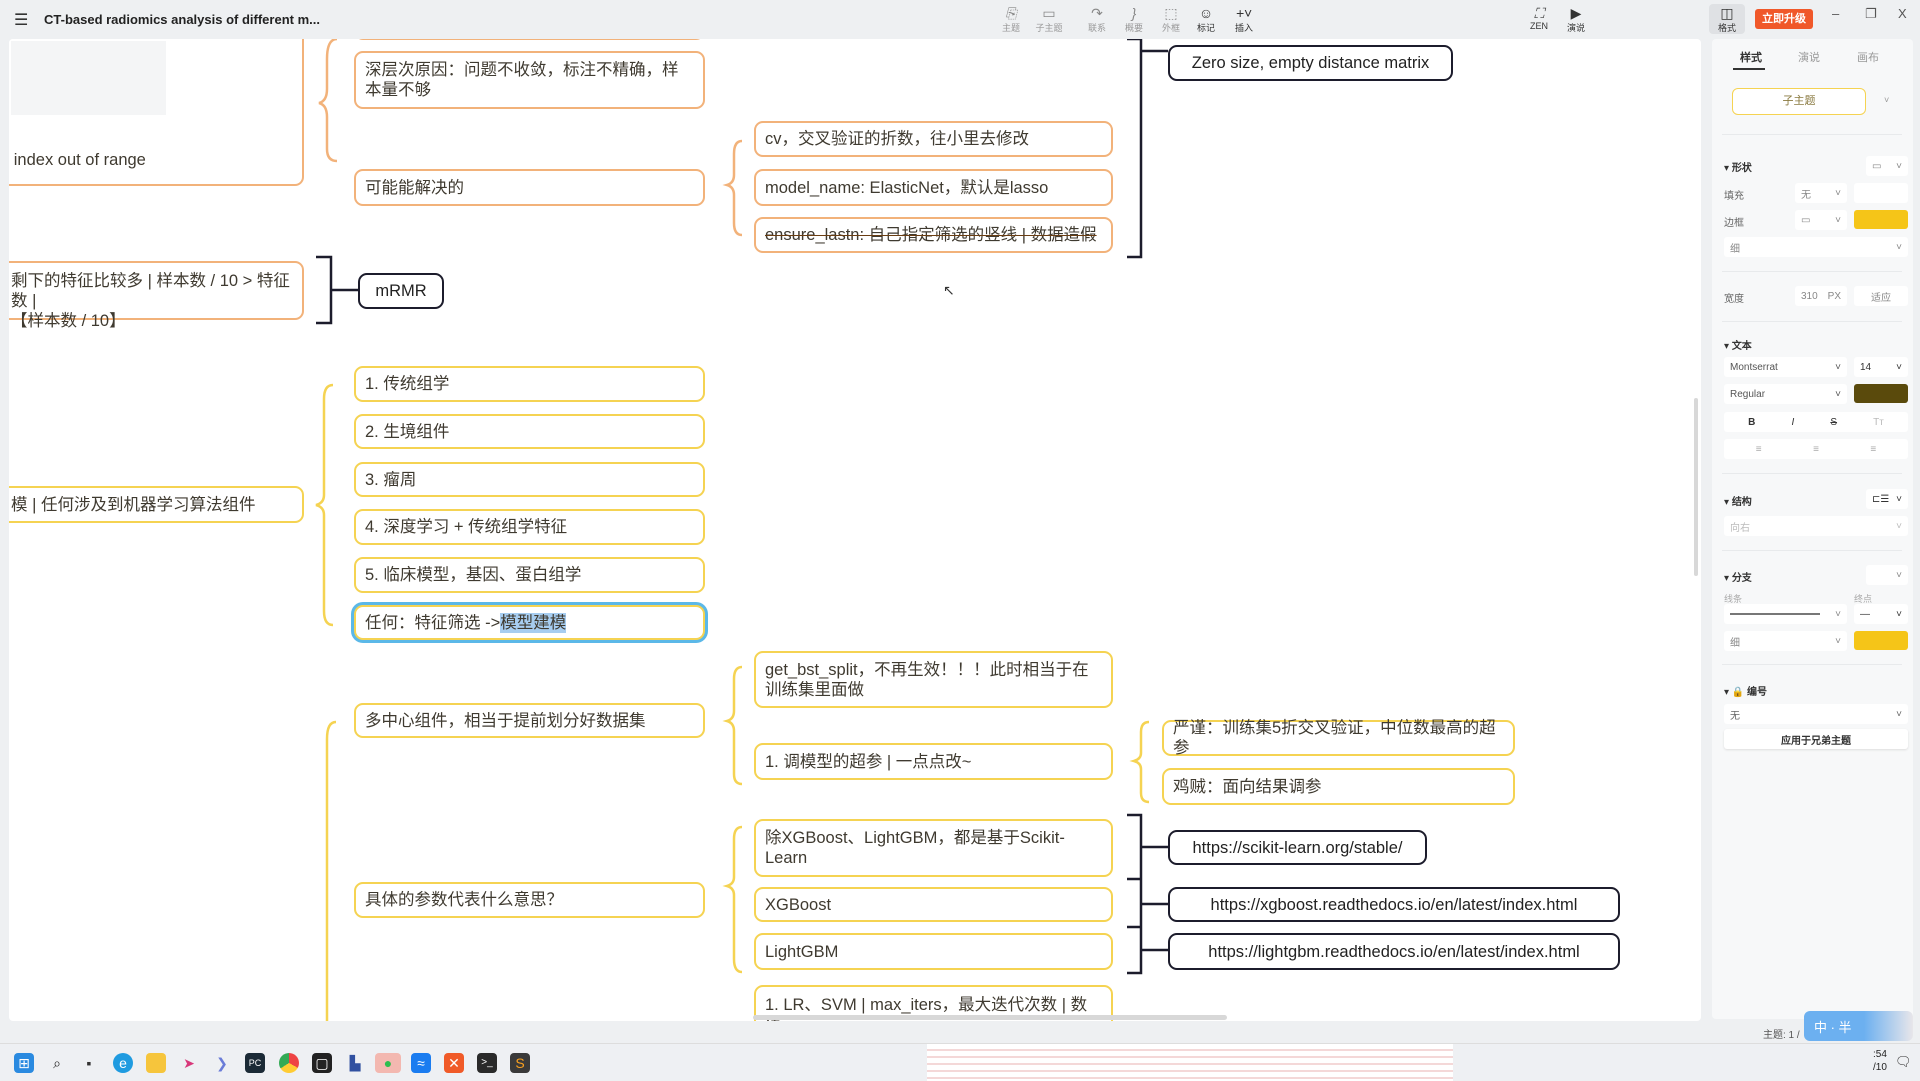 The image size is (1920, 1081). What do you see at coordinates (1887, 166) in the screenshot?
I see `shape-select: ▭ ˅` at bounding box center [1887, 166].